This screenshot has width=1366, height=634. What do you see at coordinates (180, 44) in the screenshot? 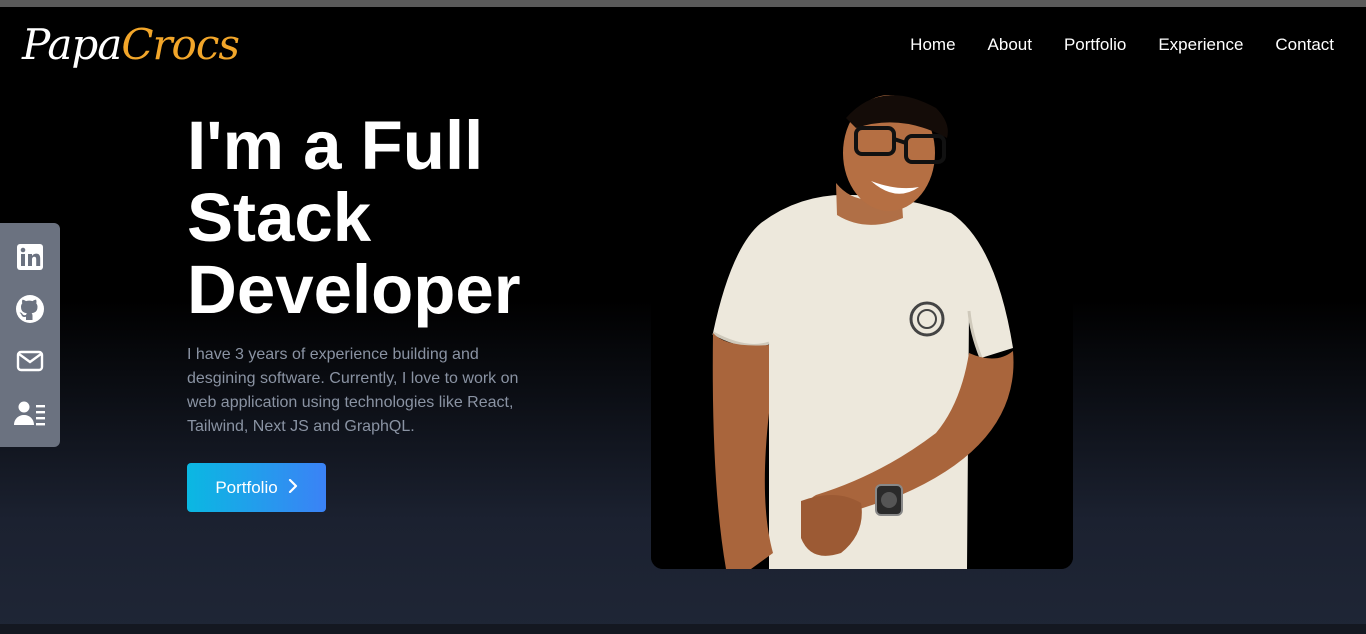
I see `logo-text-crocs: Crocs` at bounding box center [180, 44].